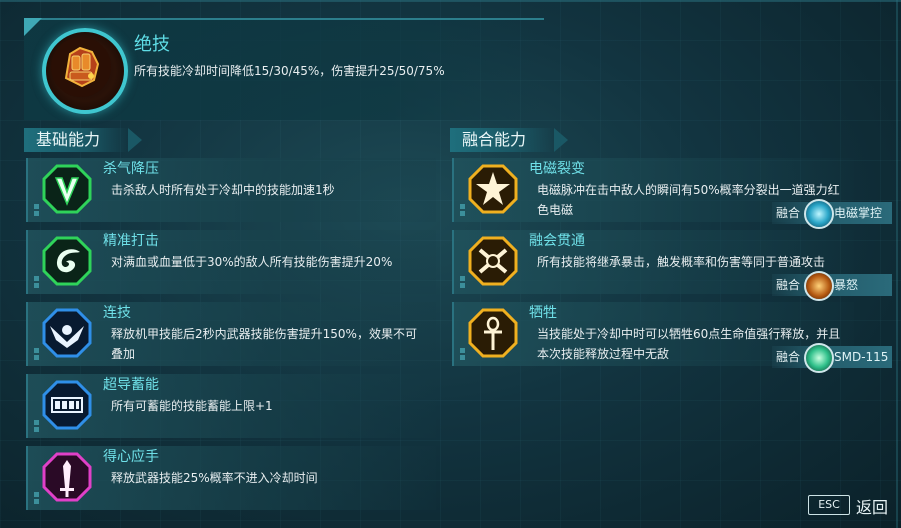 This screenshot has width=901, height=528. Describe the element at coordinates (861, 357) in the screenshot. I see `fusion-partner: SMD-115` at that location.